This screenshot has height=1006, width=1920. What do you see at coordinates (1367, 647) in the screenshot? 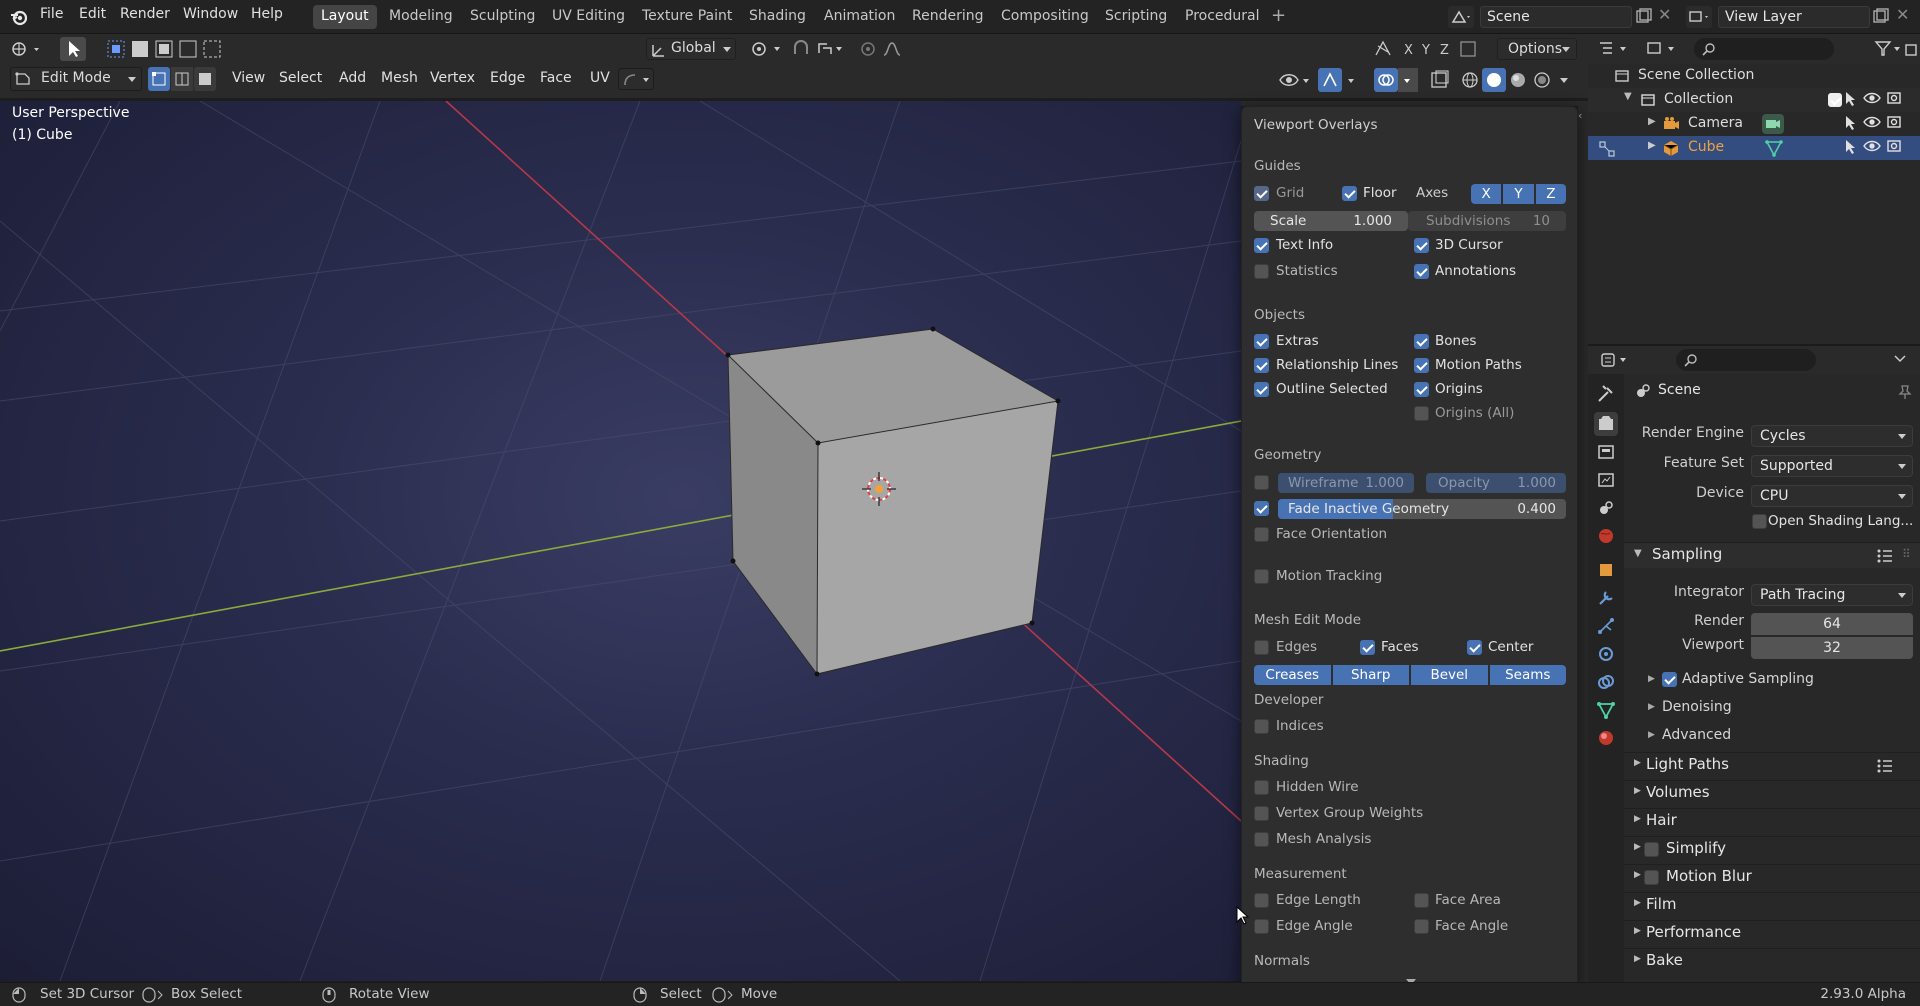
I see `faces-checkbox` at bounding box center [1367, 647].